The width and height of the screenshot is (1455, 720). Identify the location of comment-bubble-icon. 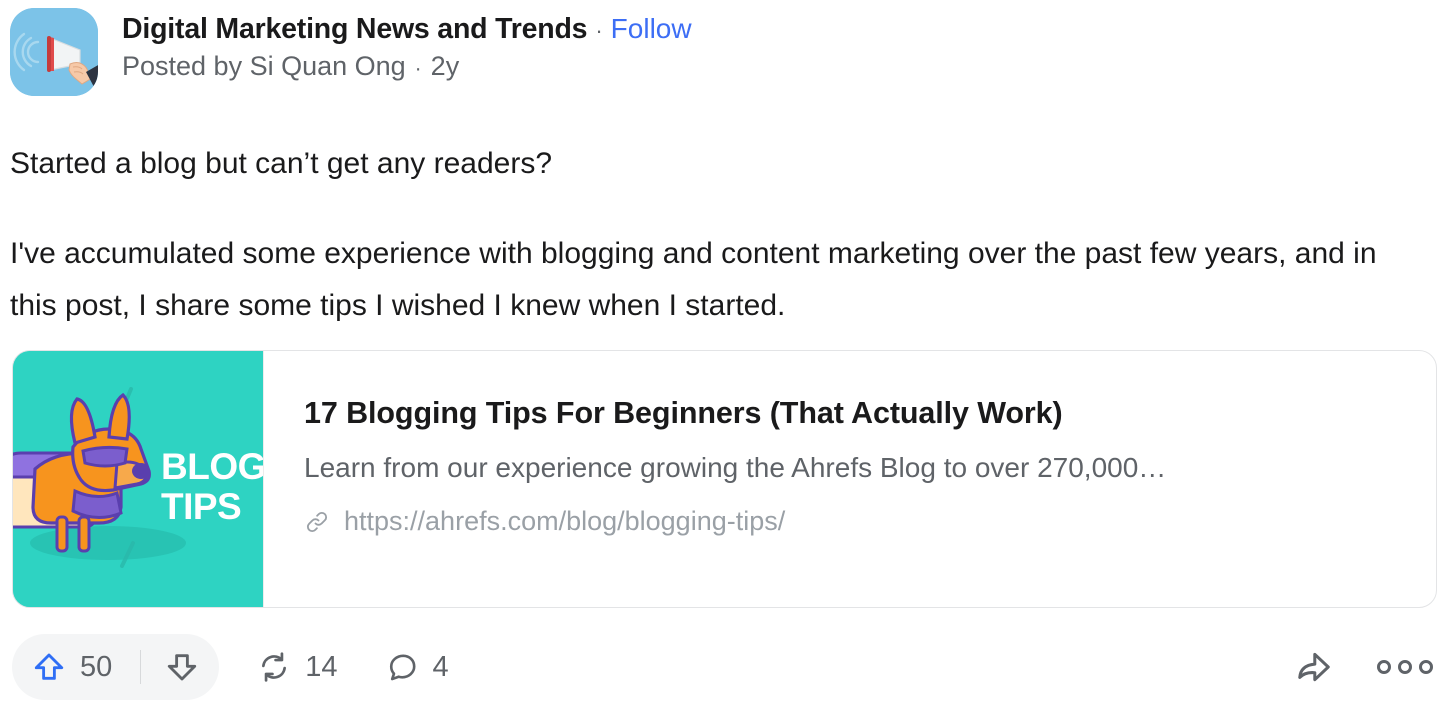
(402, 667).